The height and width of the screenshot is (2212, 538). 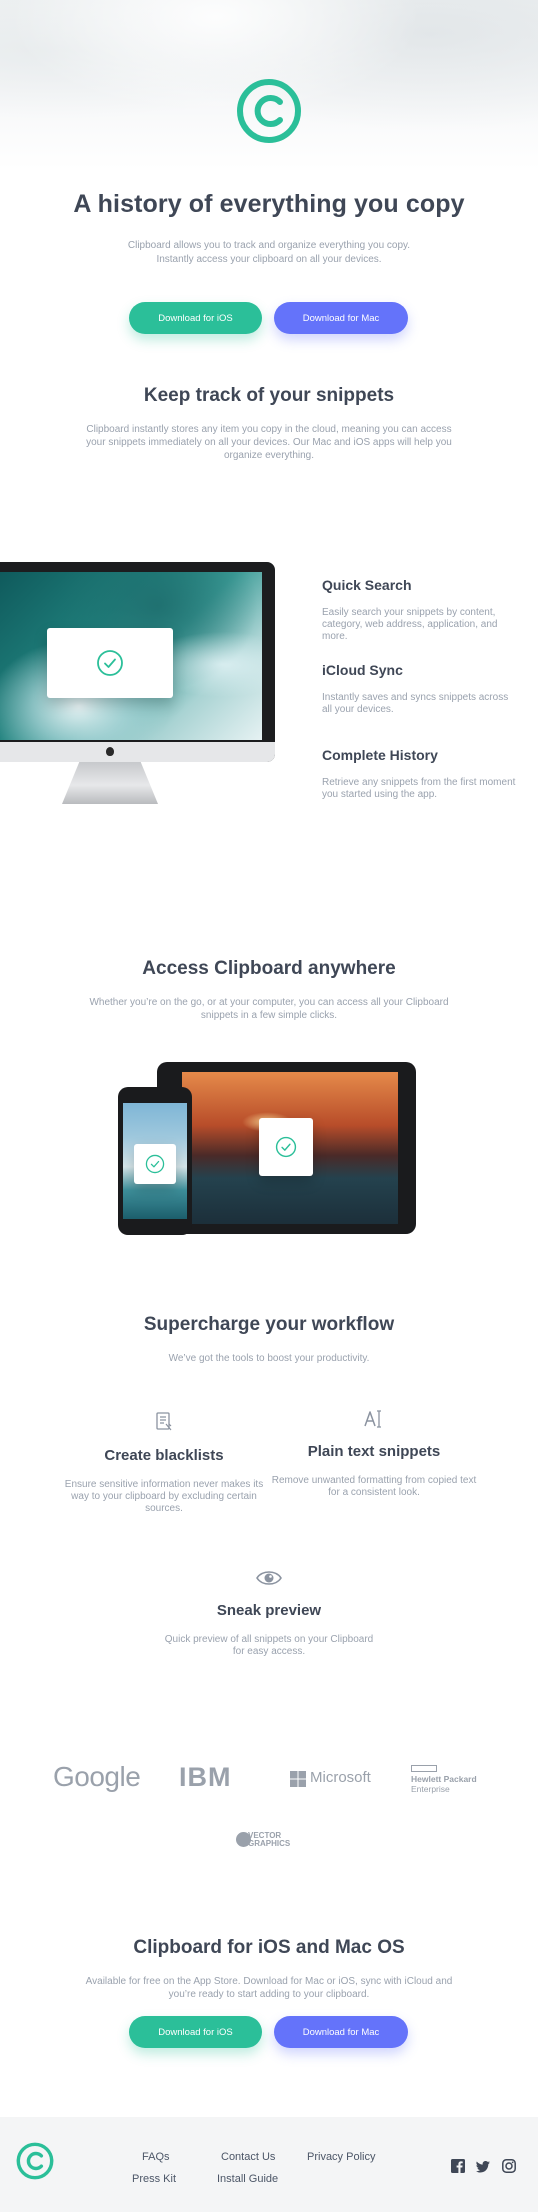 I want to click on desktop-monitor-image, so click(x=137, y=689).